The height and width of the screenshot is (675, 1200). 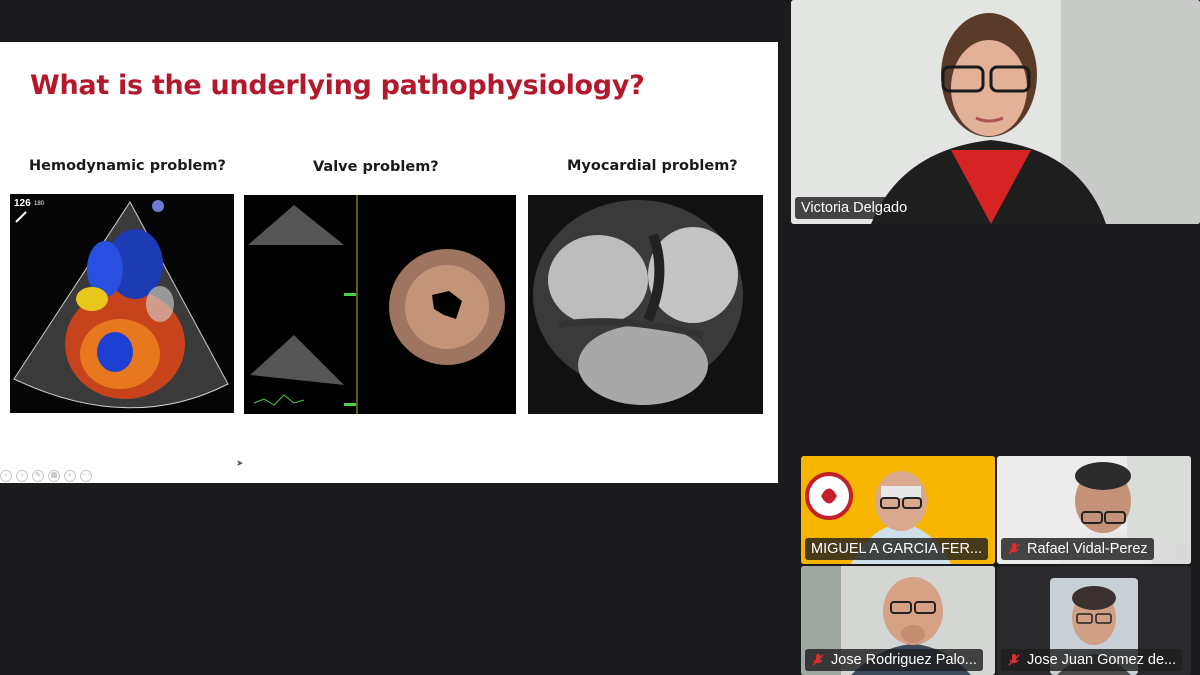 What do you see at coordinates (240, 463) in the screenshot?
I see `mouse-cursor-icon: ➤` at bounding box center [240, 463].